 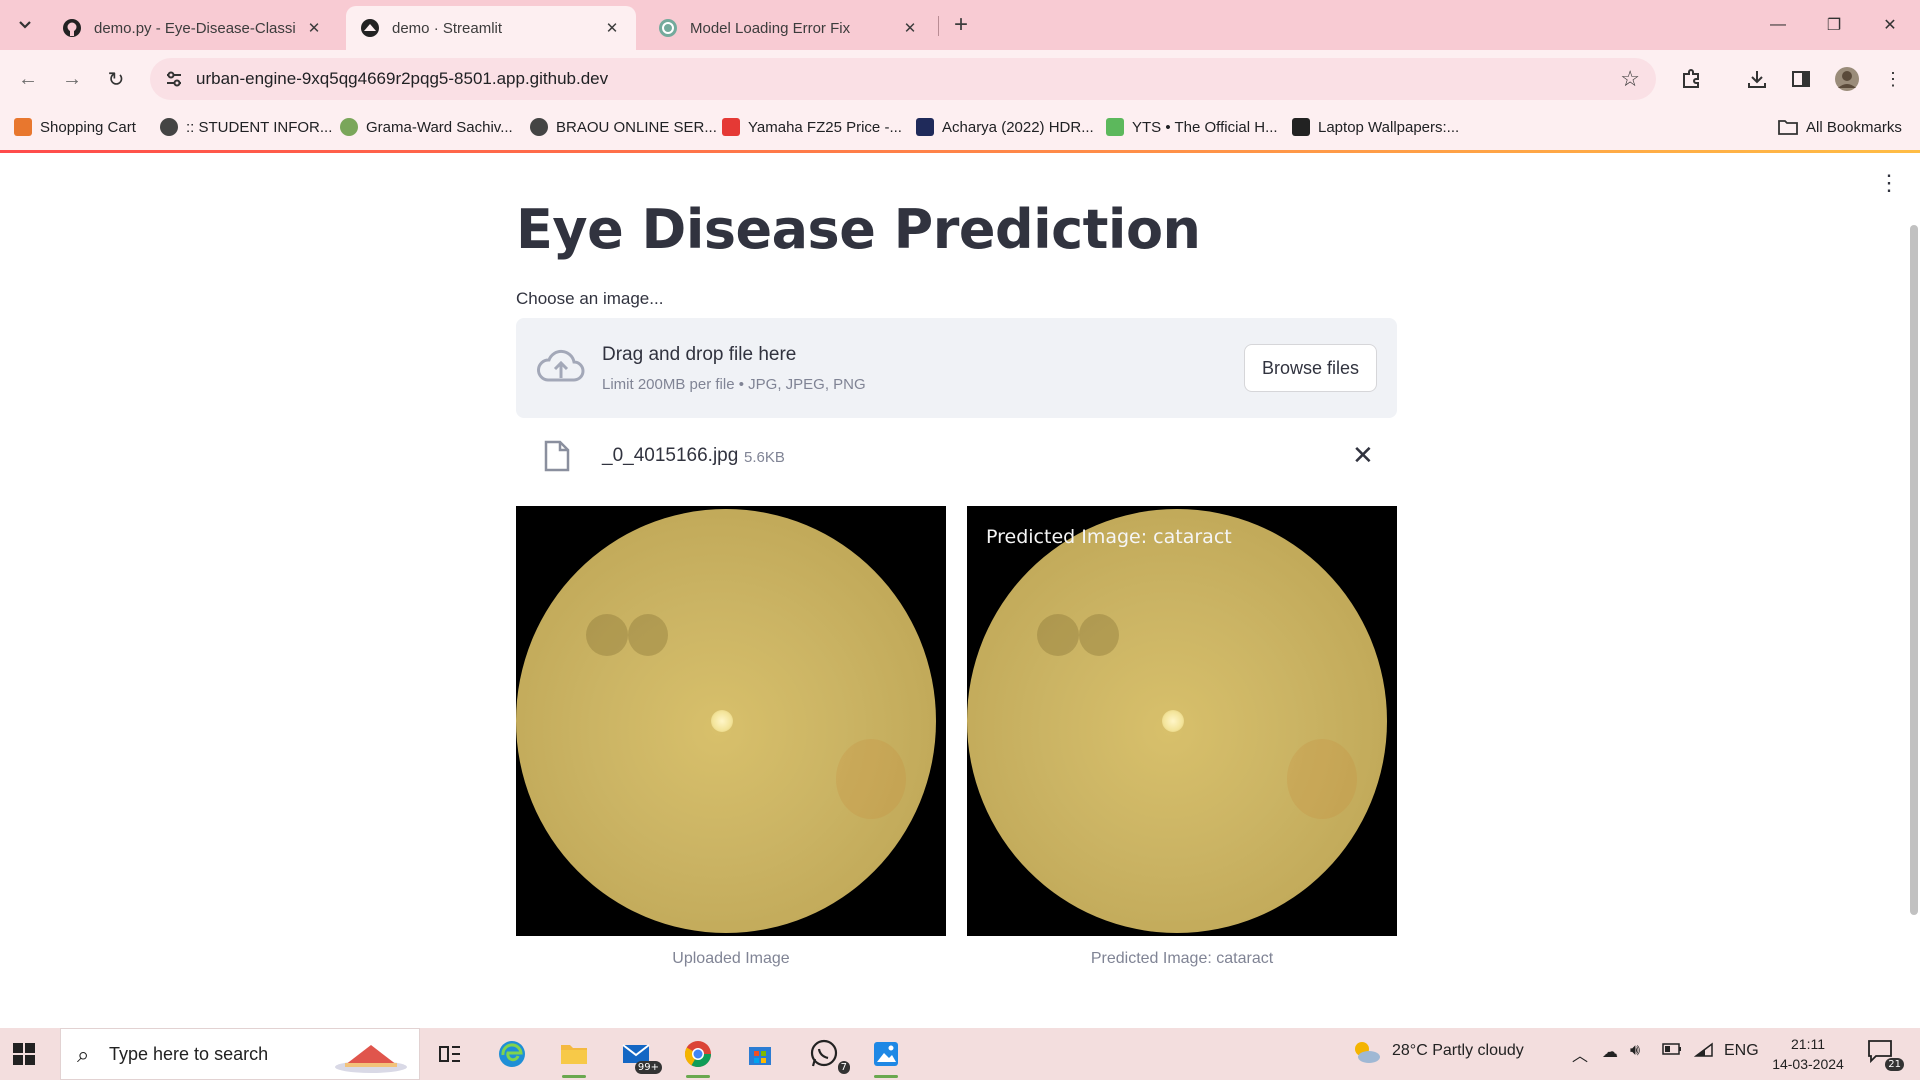 What do you see at coordinates (174, 79) in the screenshot?
I see `site-settings-icon` at bounding box center [174, 79].